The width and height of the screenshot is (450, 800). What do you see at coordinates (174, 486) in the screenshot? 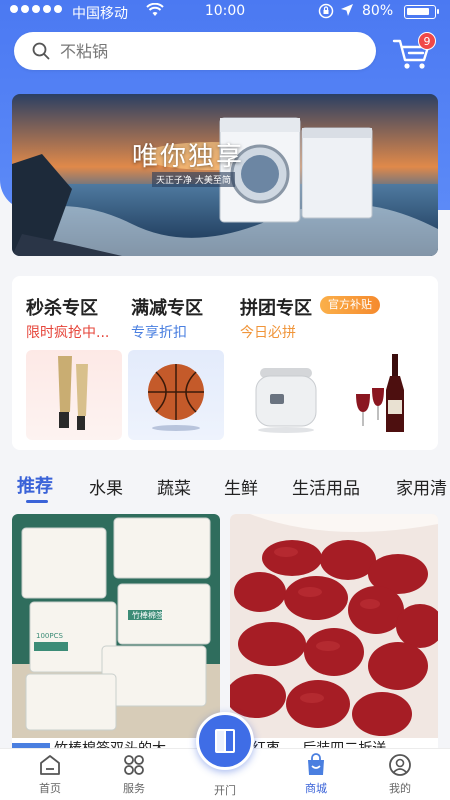
I see `tab-vegetables: 蔬菜` at bounding box center [174, 486].